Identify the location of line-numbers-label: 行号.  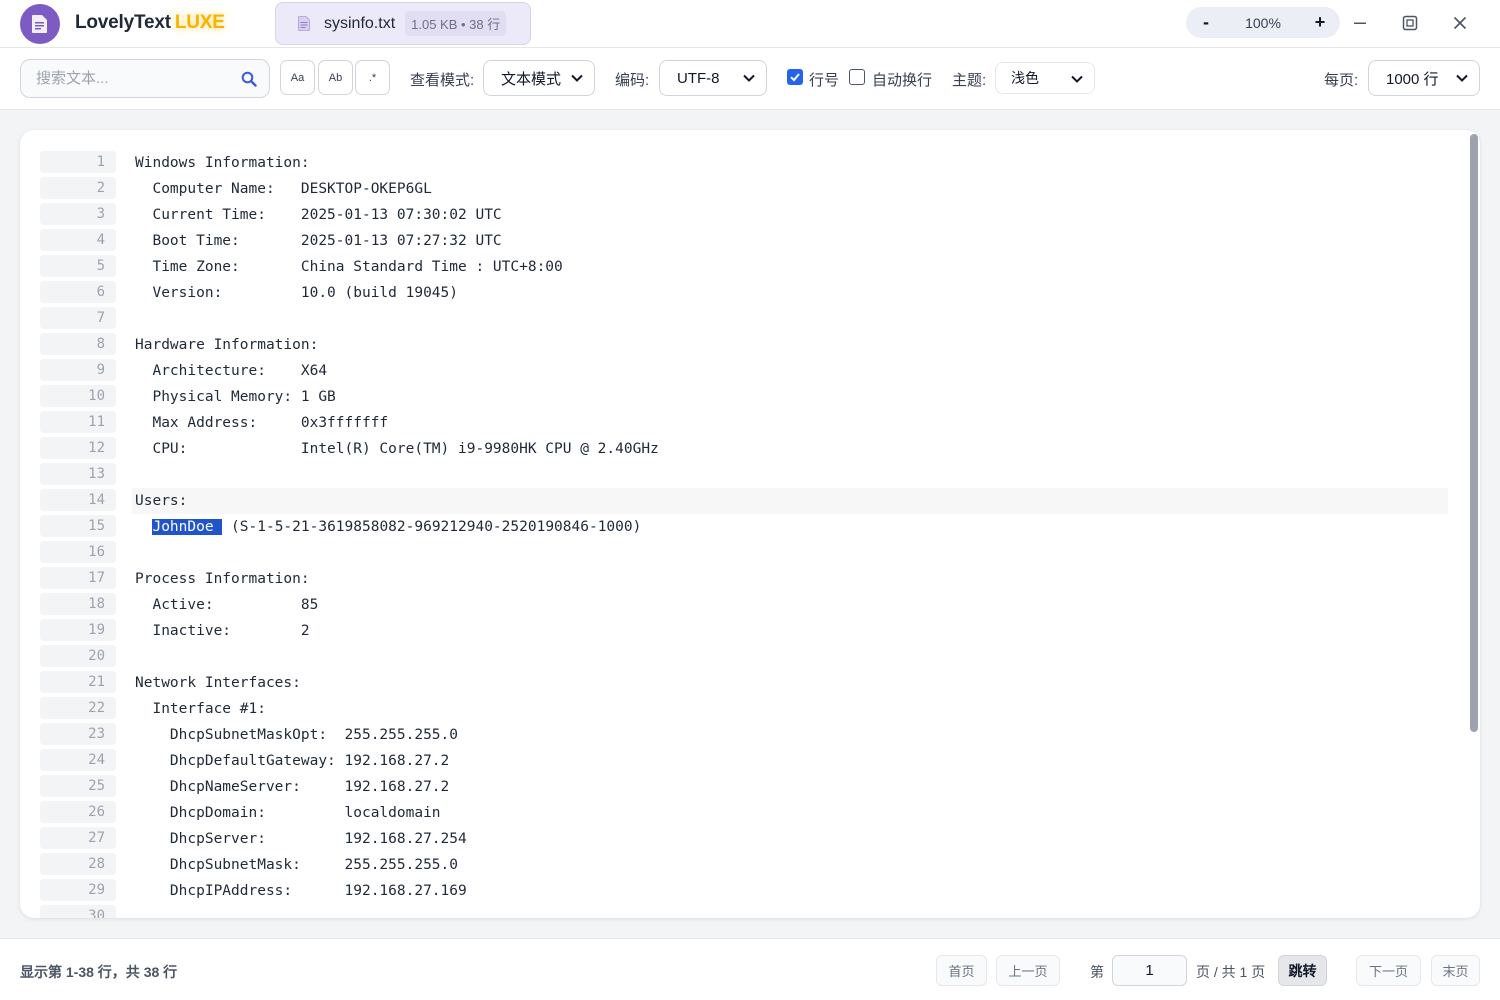
(824, 79).